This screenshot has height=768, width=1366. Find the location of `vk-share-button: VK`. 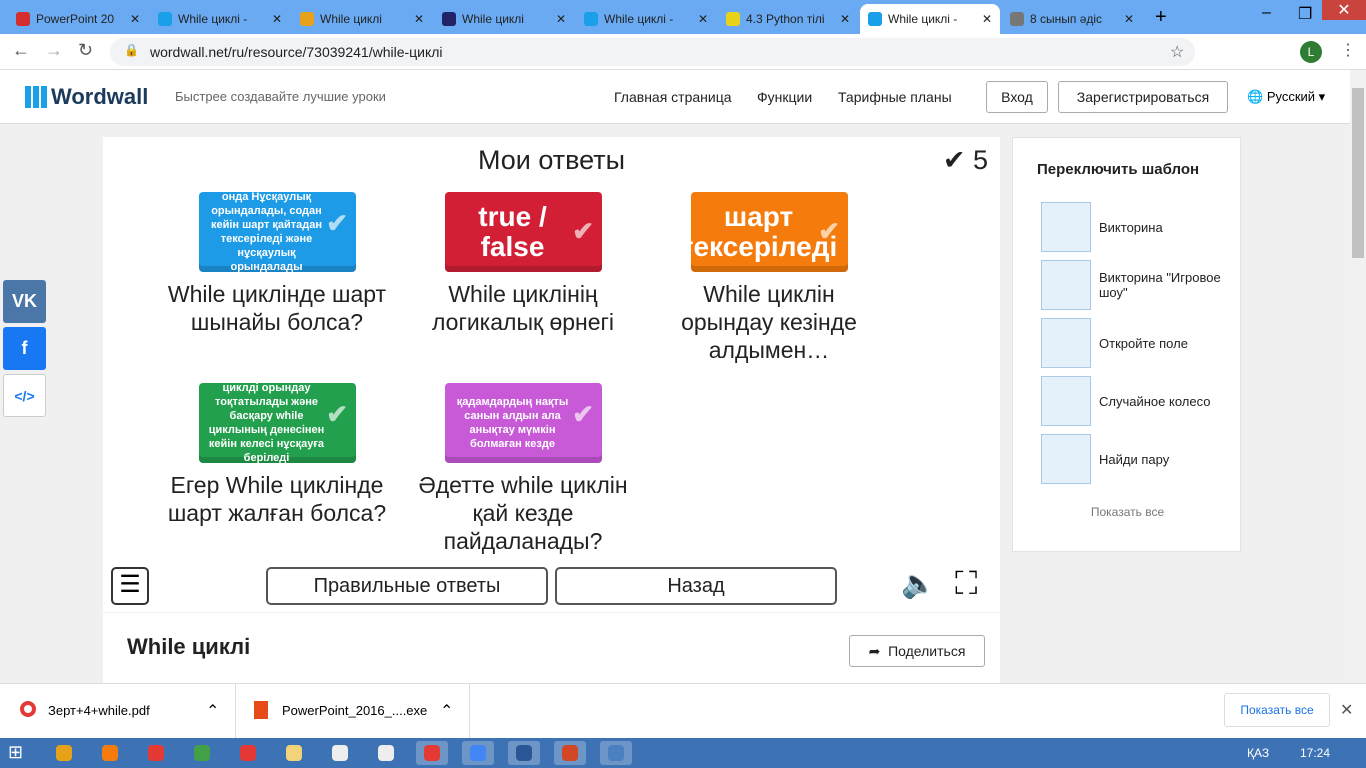

vk-share-button: VK is located at coordinates (24, 301).